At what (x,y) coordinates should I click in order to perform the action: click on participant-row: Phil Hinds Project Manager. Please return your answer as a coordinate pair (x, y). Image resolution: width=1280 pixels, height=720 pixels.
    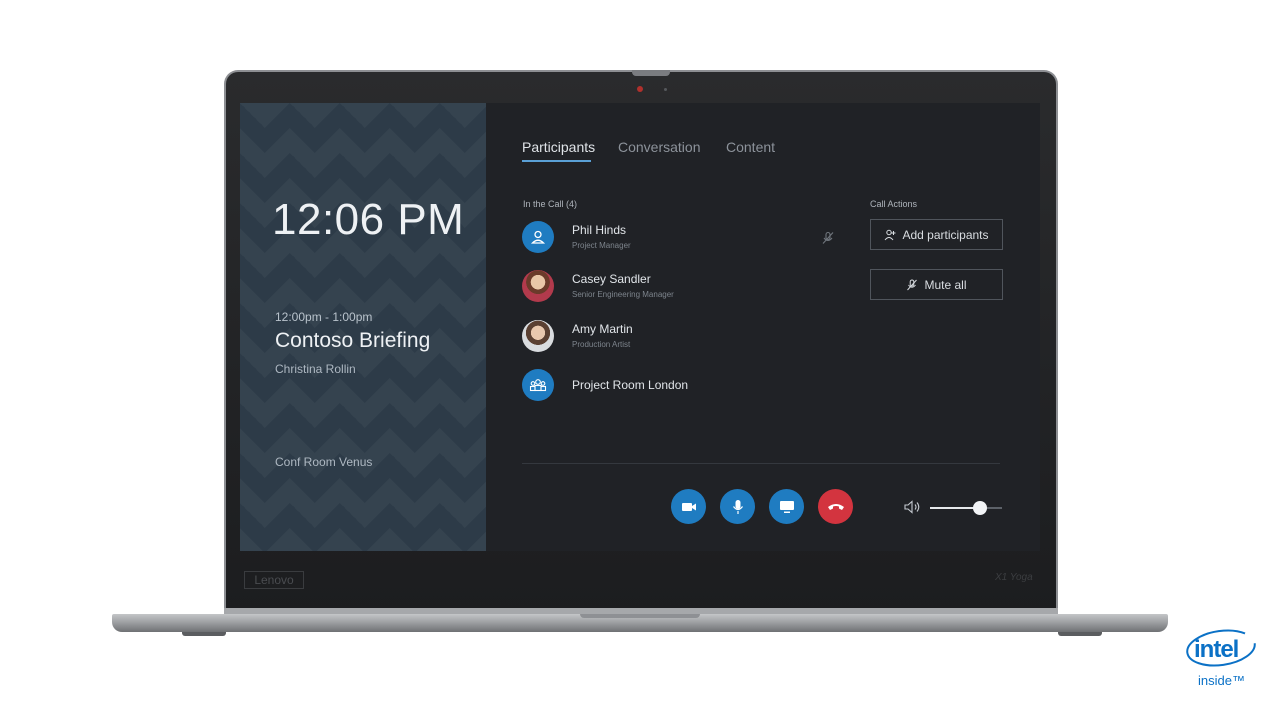
    Looking at the image, I should click on (672, 239).